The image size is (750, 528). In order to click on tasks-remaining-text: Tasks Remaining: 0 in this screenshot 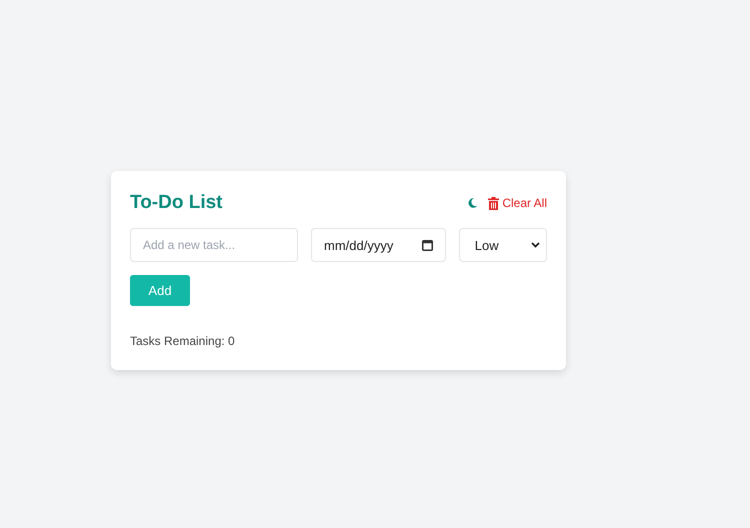, I will do `click(183, 341)`.